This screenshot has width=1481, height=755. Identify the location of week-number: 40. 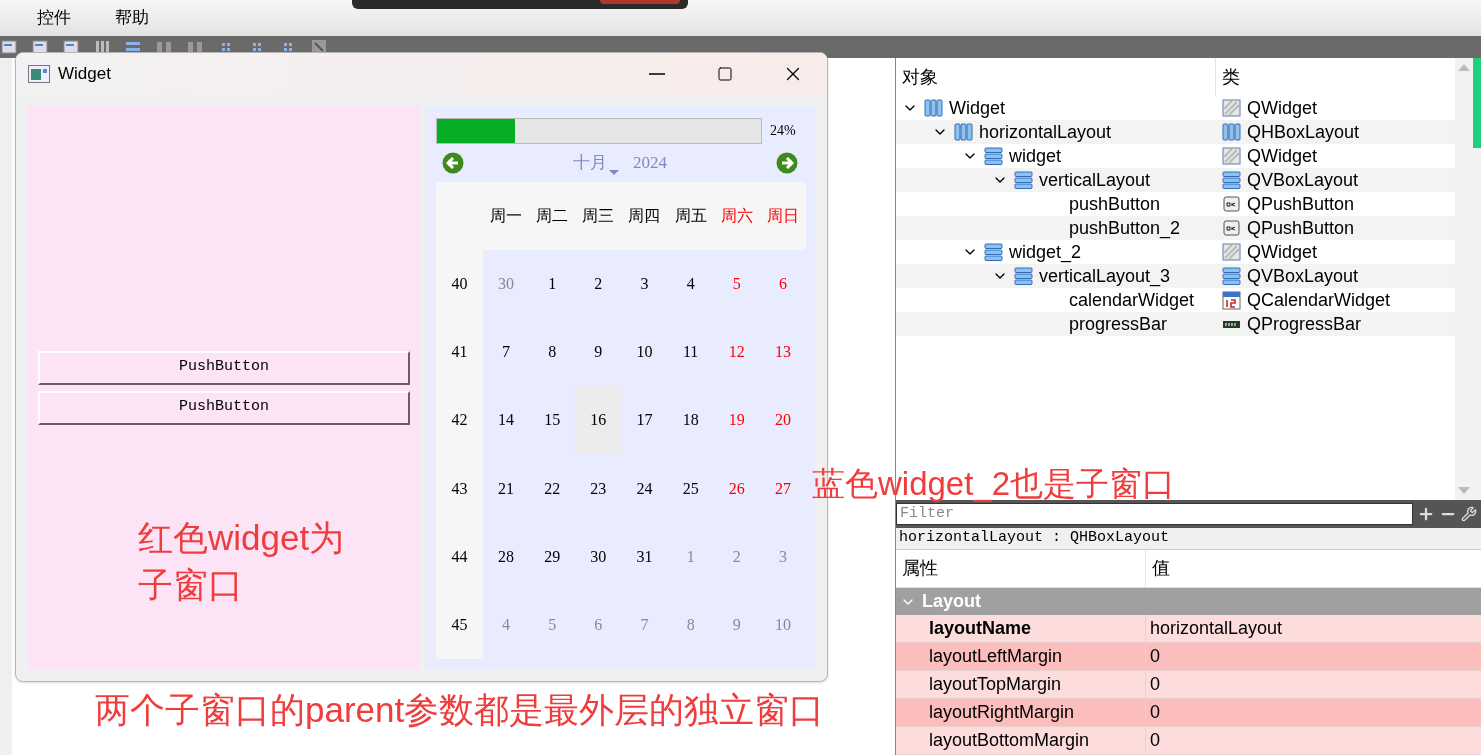
(459, 284).